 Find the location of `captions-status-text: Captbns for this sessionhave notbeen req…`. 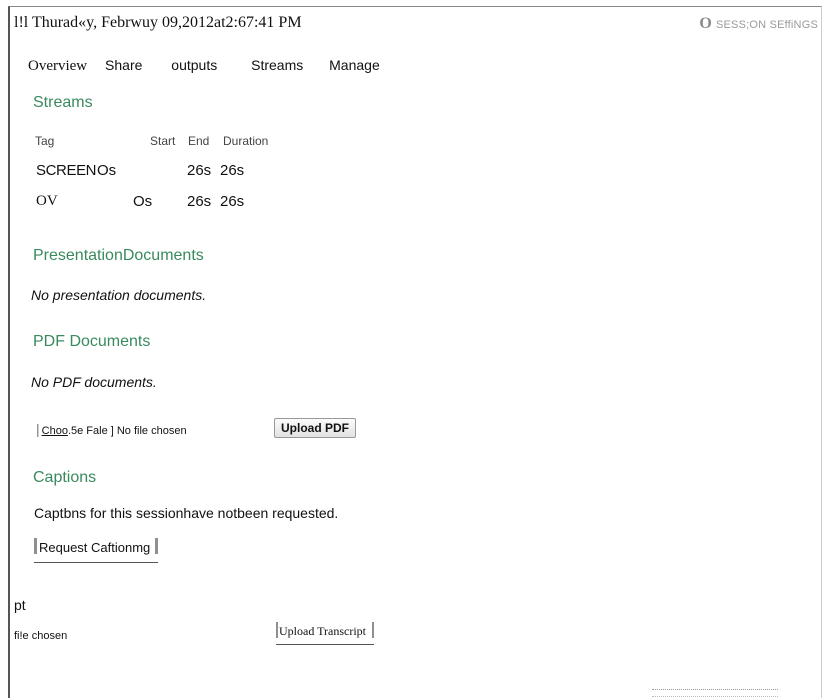

captions-status-text: Captbns for this sessionhave notbeen req… is located at coordinates (186, 513).